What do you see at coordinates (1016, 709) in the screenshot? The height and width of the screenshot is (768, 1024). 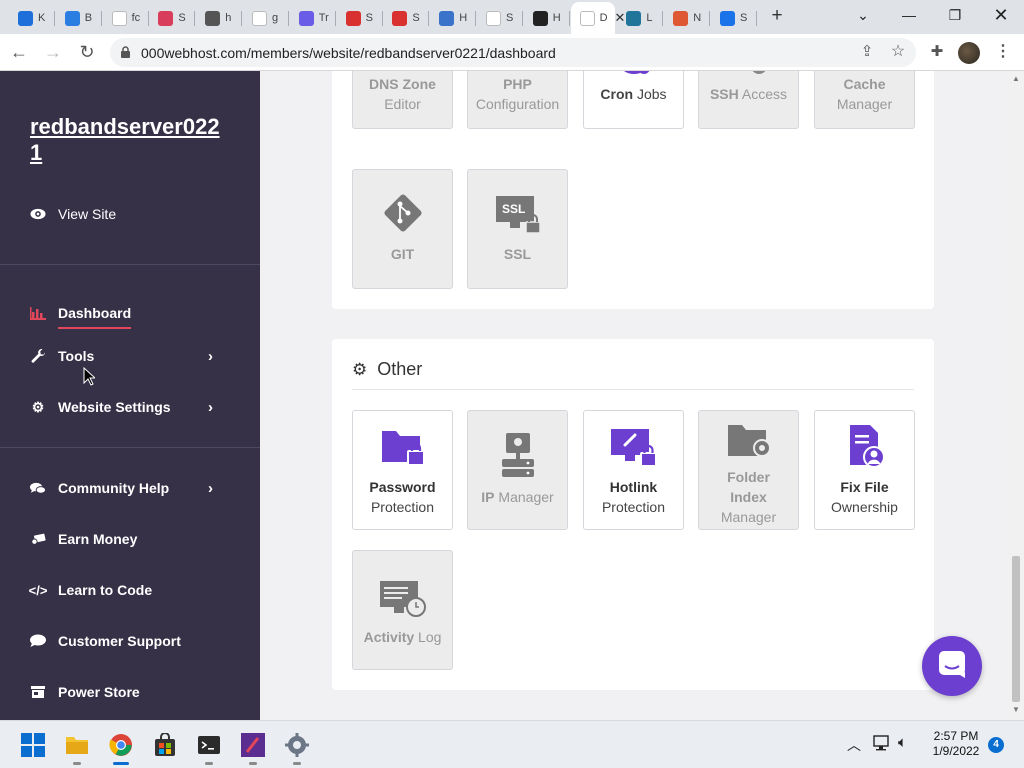 I see `scroll-down-icon: ▼` at bounding box center [1016, 709].